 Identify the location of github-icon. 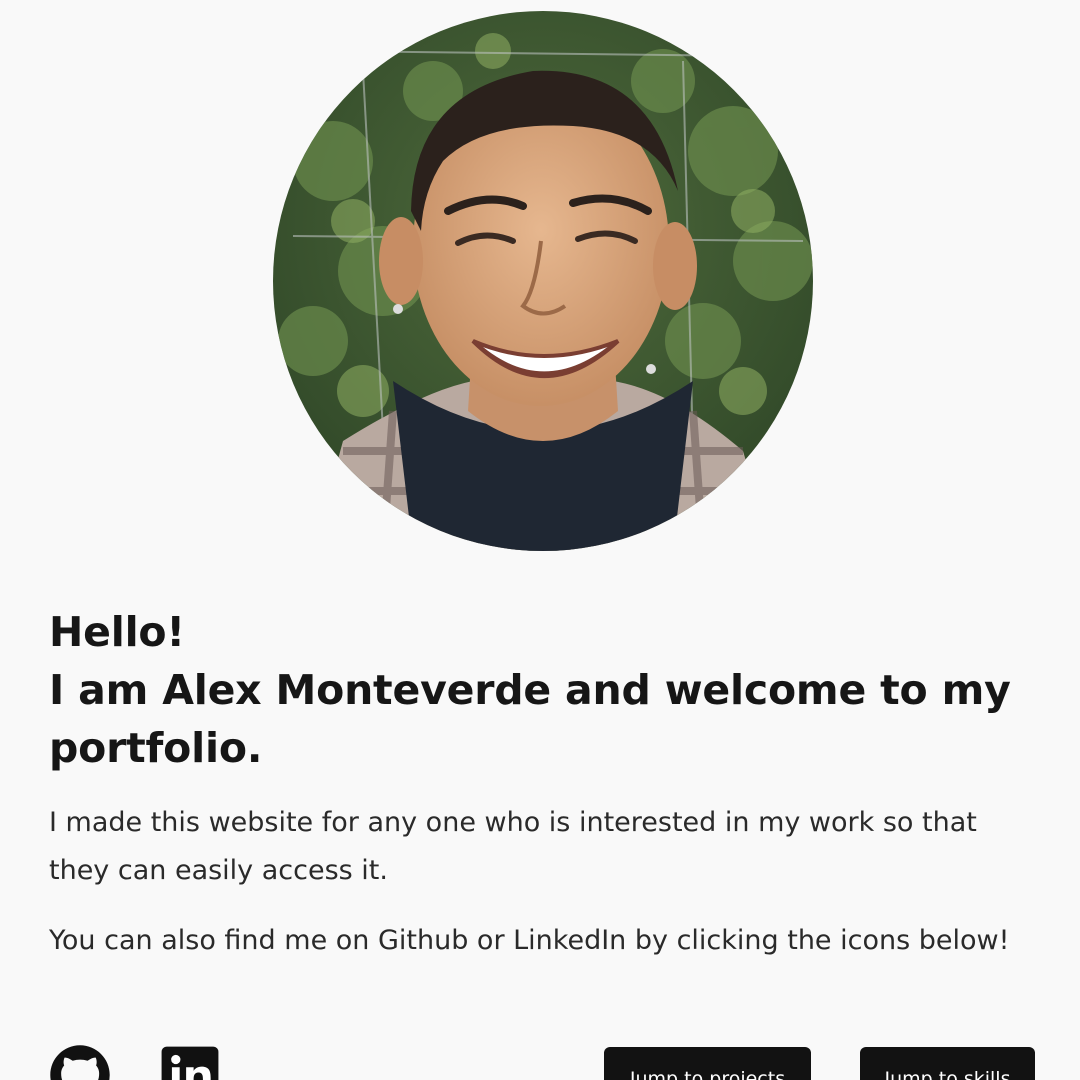
(80, 1062).